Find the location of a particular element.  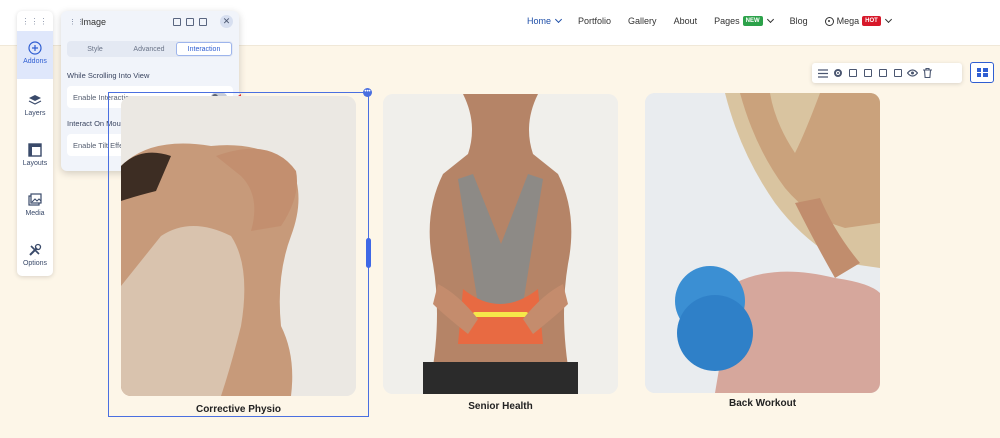

panel-tabs: Style Advanced Interaction is located at coordinates (150, 49).